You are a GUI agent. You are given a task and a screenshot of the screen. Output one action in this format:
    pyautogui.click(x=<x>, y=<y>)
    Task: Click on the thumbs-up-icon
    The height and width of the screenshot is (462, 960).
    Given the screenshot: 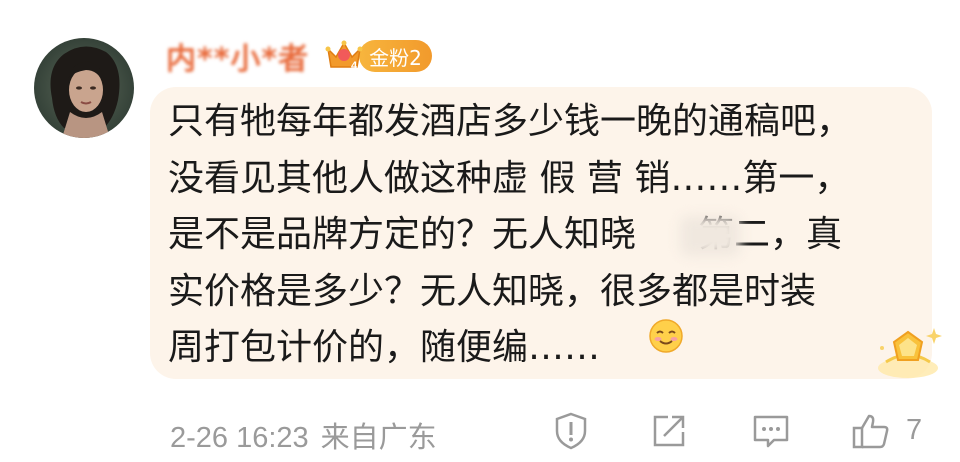 What is the action you would take?
    pyautogui.click(x=871, y=431)
    